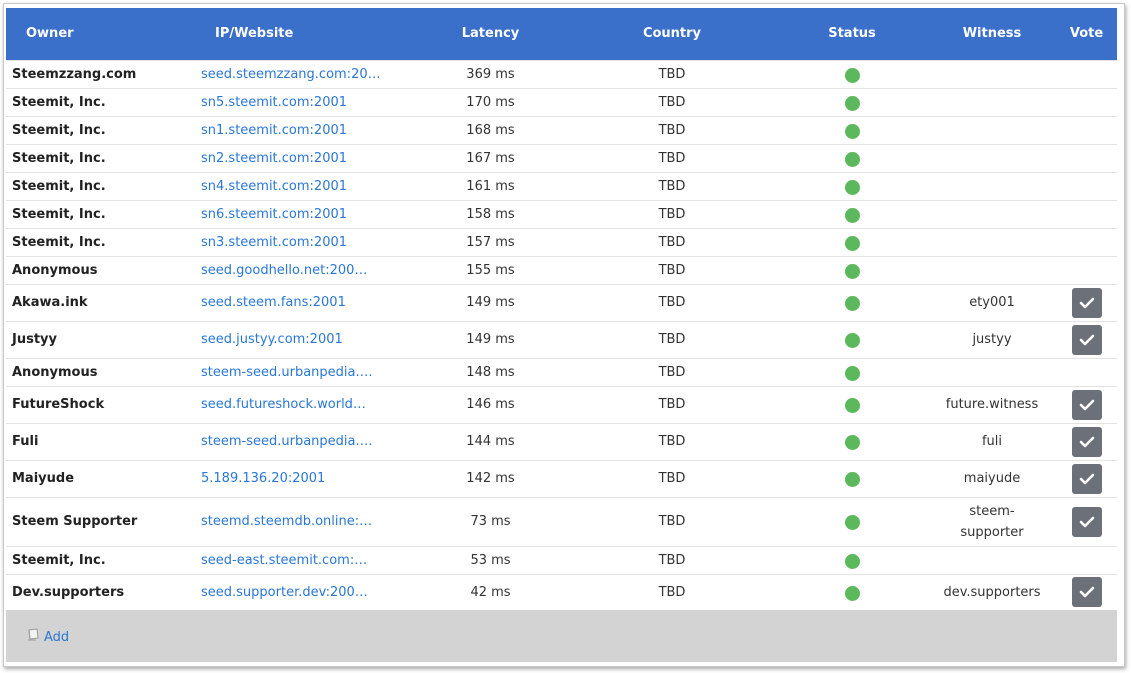  Describe the element at coordinates (99, 591) in the screenshot. I see `cell-owner: Dev.supporters` at that location.